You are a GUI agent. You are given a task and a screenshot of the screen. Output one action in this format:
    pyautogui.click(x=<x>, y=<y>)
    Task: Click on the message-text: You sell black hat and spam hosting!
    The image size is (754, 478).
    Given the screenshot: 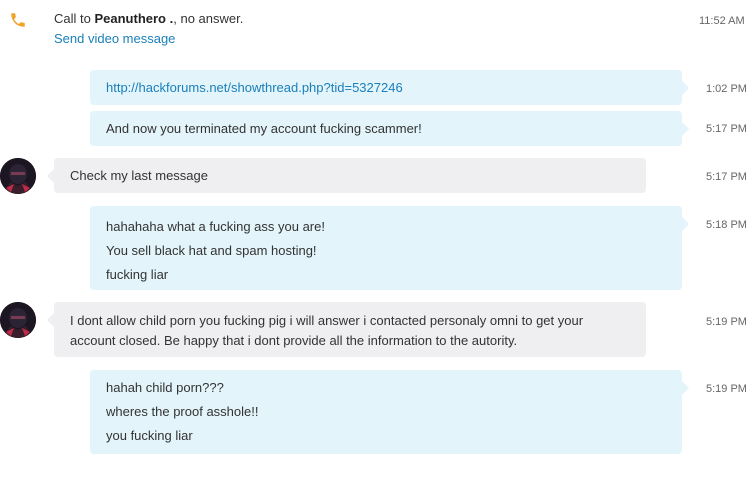 What is the action you would take?
    pyautogui.click(x=211, y=250)
    